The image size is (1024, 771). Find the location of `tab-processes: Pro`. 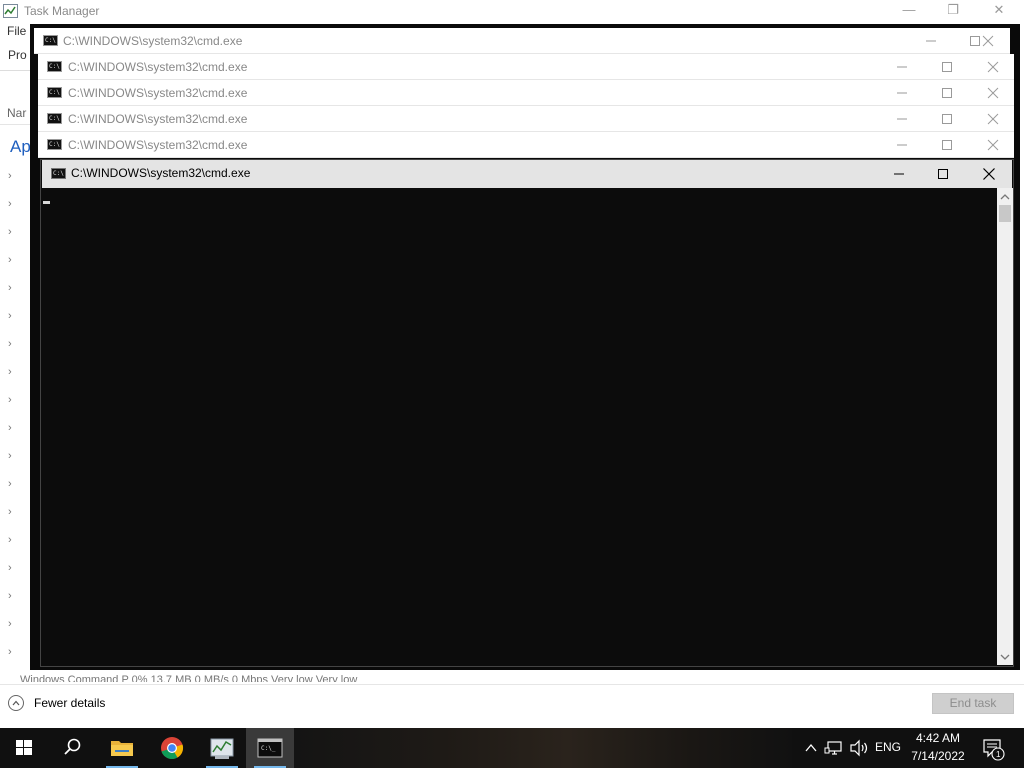

tab-processes: Pro is located at coordinates (17, 55).